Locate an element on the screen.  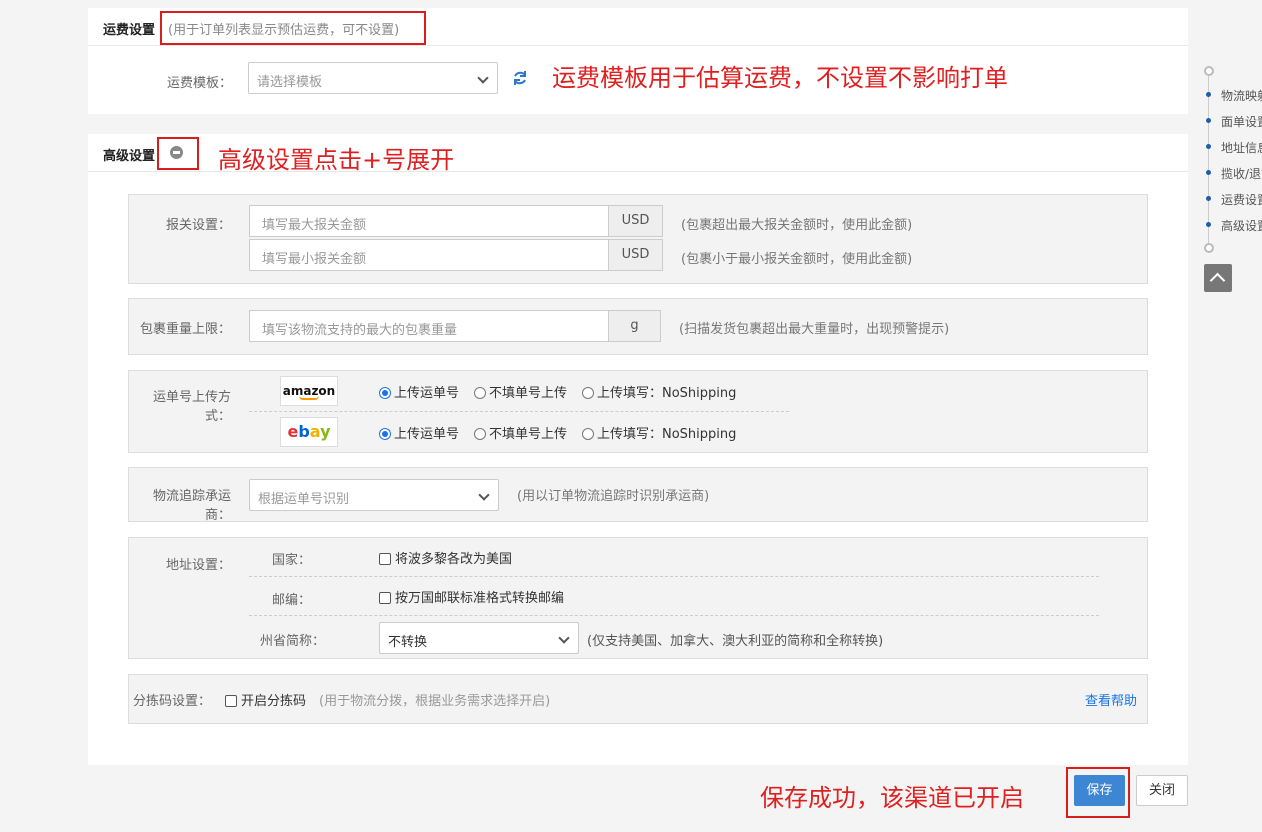
amazon-option-noshipping: 上传填写：NoShipping is located at coordinates (659, 391).